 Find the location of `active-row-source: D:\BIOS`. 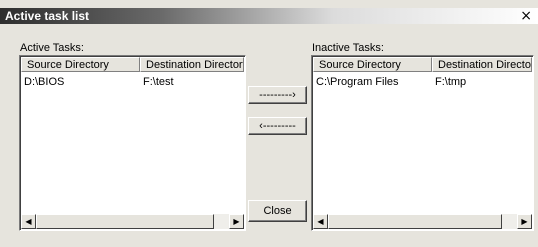

active-row-source: D:\BIOS is located at coordinates (44, 82).